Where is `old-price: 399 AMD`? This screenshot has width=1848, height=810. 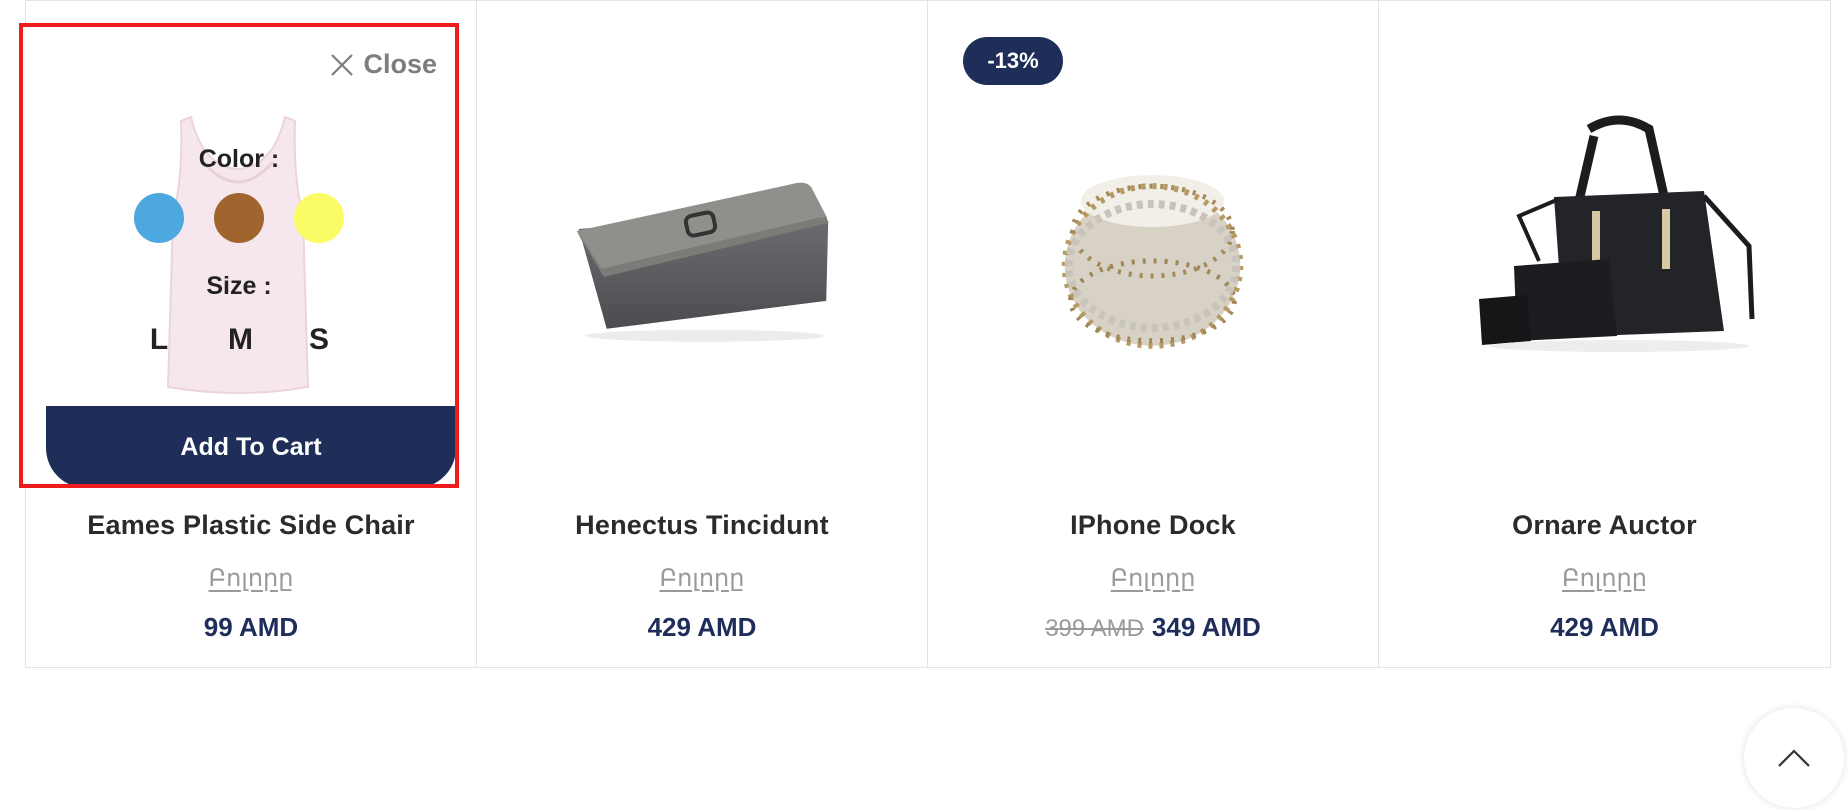 old-price: 399 AMD is located at coordinates (1094, 628).